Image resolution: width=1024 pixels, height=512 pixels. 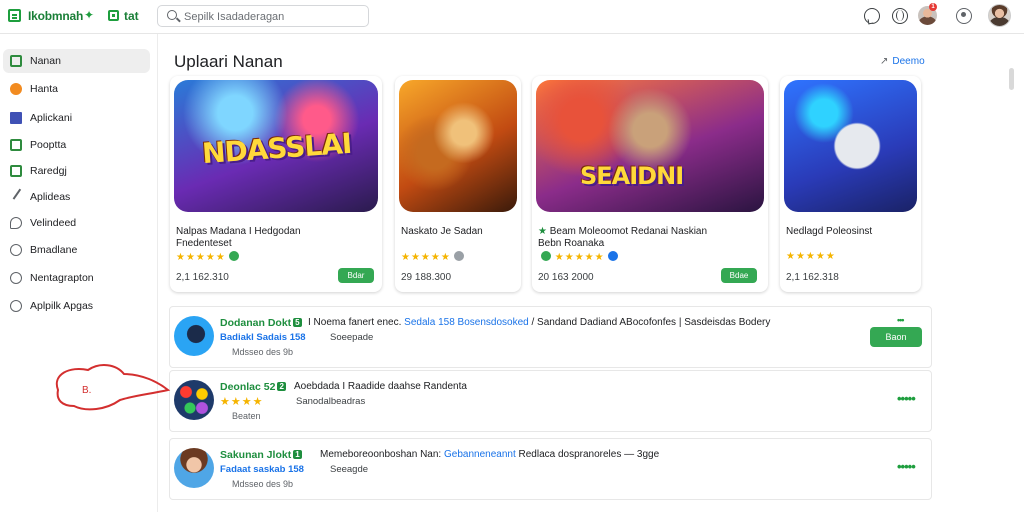 I want to click on app-title: Naskato Je Sadan, so click(x=442, y=231).